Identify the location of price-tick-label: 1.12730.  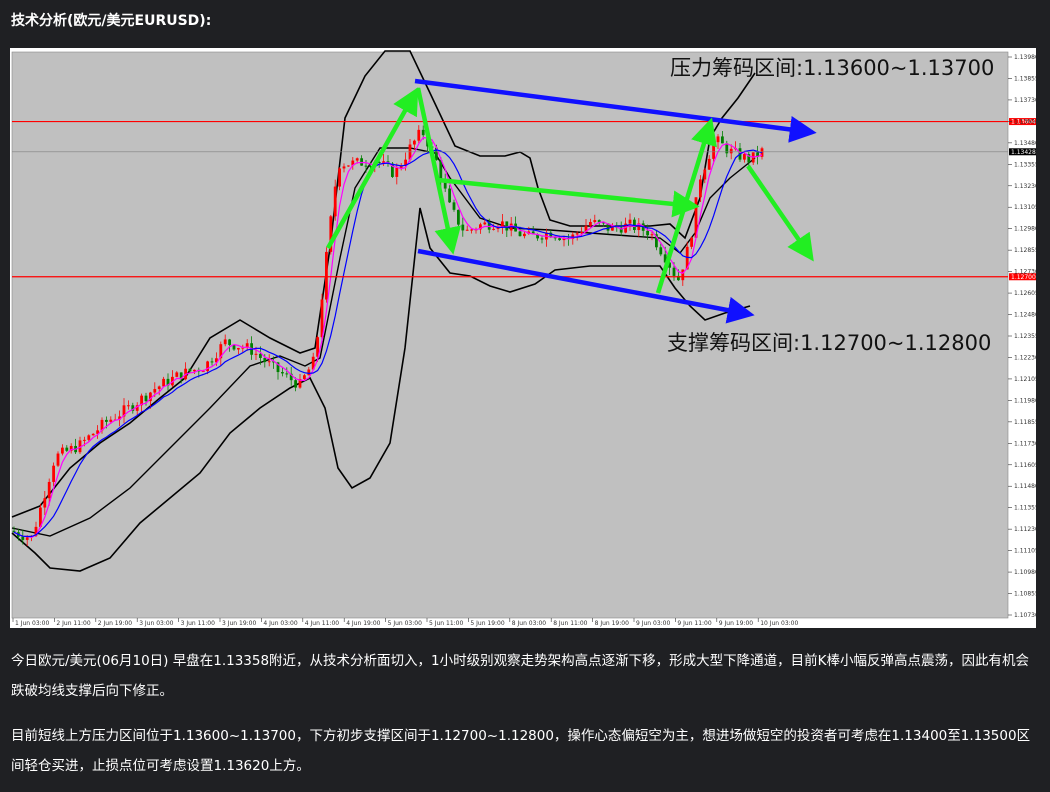
(1025, 272).